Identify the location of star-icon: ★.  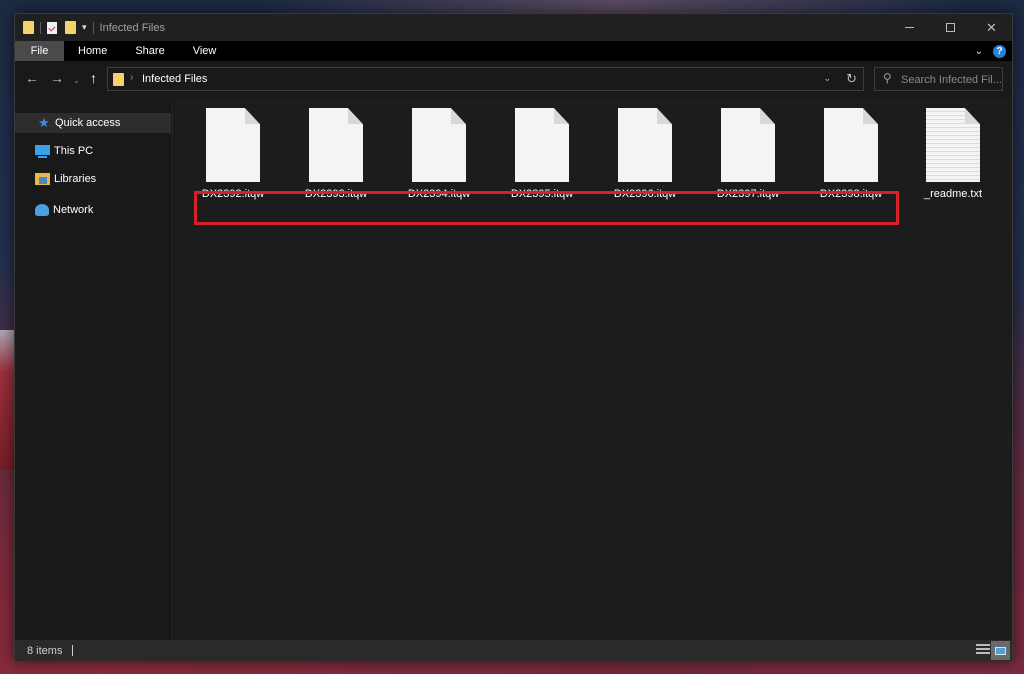
(44, 122).